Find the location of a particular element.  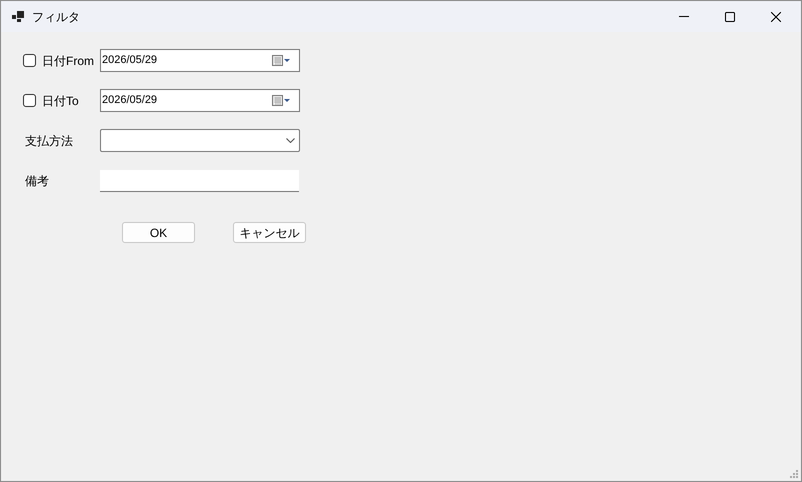

dropdown-field is located at coordinates (200, 140).